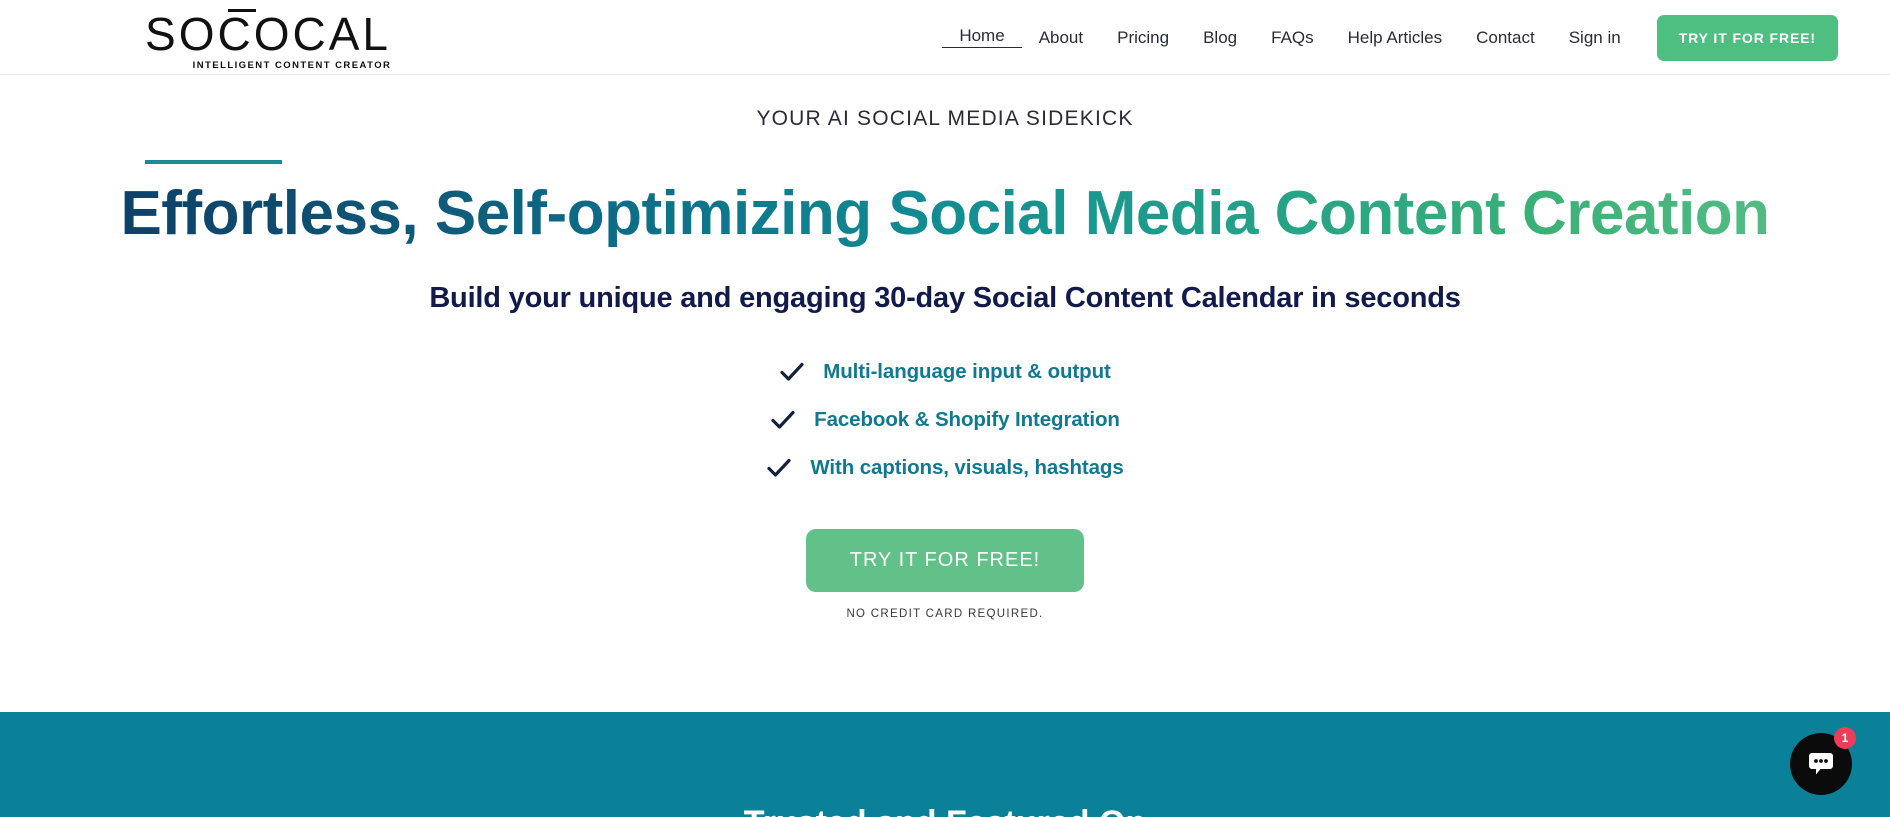  What do you see at coordinates (1821, 764) in the screenshot?
I see `chat-bubble-icon` at bounding box center [1821, 764].